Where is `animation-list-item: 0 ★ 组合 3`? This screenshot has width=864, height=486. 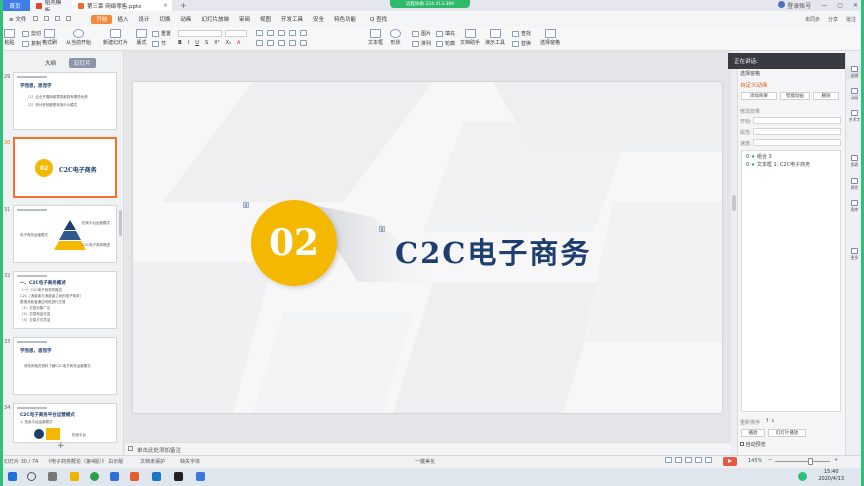 animation-list-item: 0 ★ 组合 3 is located at coordinates (759, 156).